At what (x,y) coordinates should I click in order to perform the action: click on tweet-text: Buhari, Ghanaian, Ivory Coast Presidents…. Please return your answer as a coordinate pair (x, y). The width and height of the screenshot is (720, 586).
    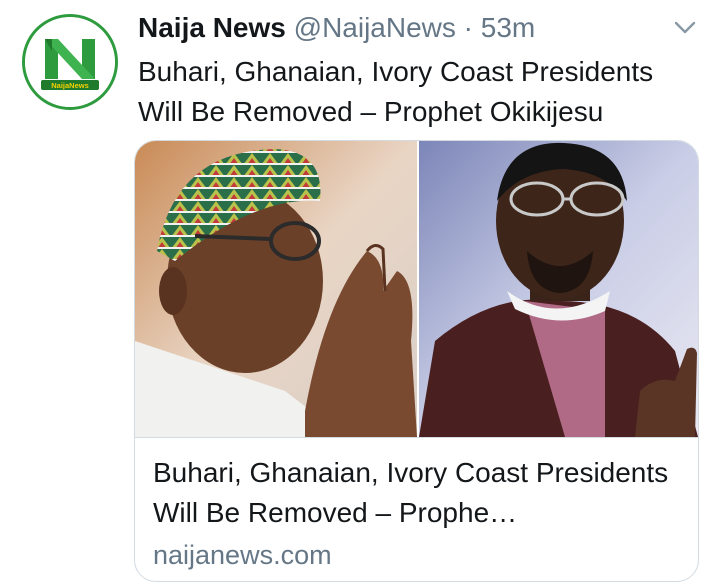
    Looking at the image, I should click on (396, 91).